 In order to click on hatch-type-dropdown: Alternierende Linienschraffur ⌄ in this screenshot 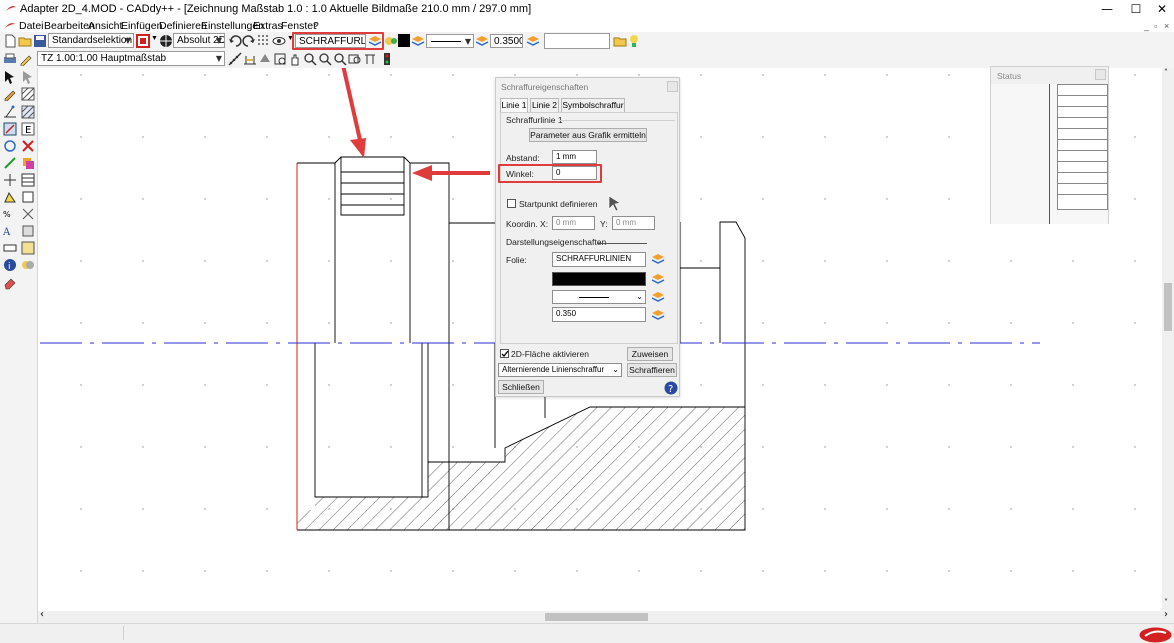, I will do `click(560, 370)`.